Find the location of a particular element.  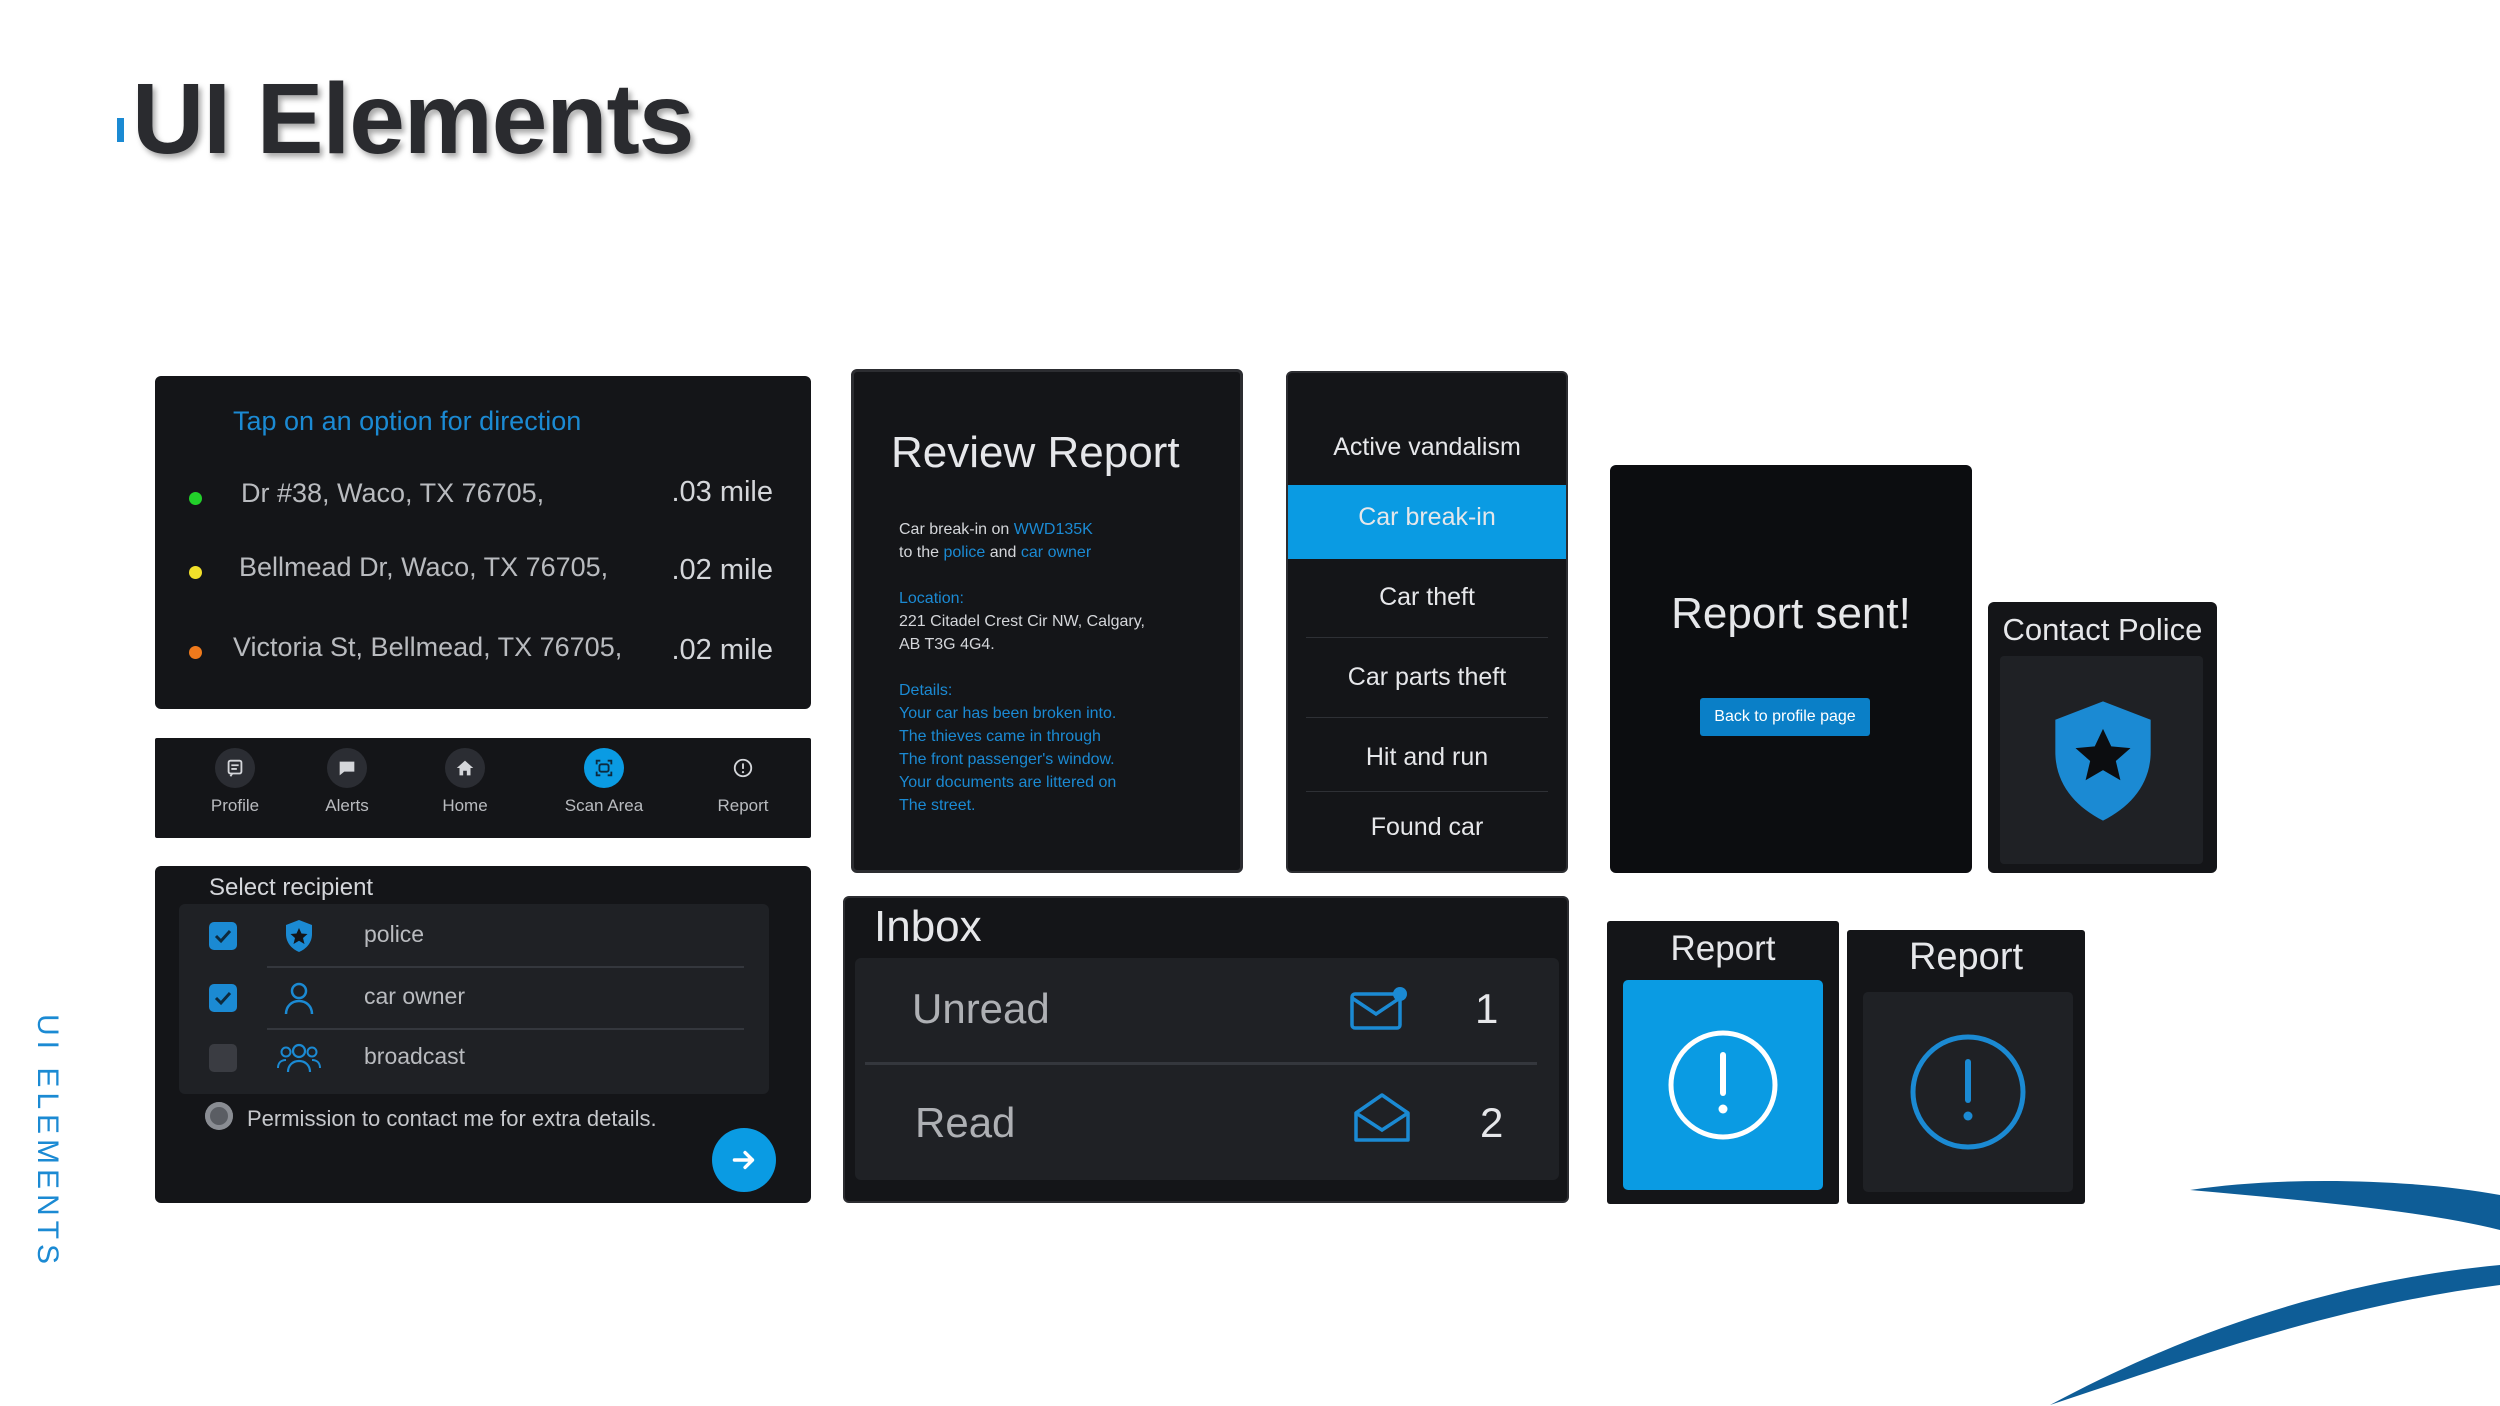

nav-item-report: Report is located at coordinates (743, 782).